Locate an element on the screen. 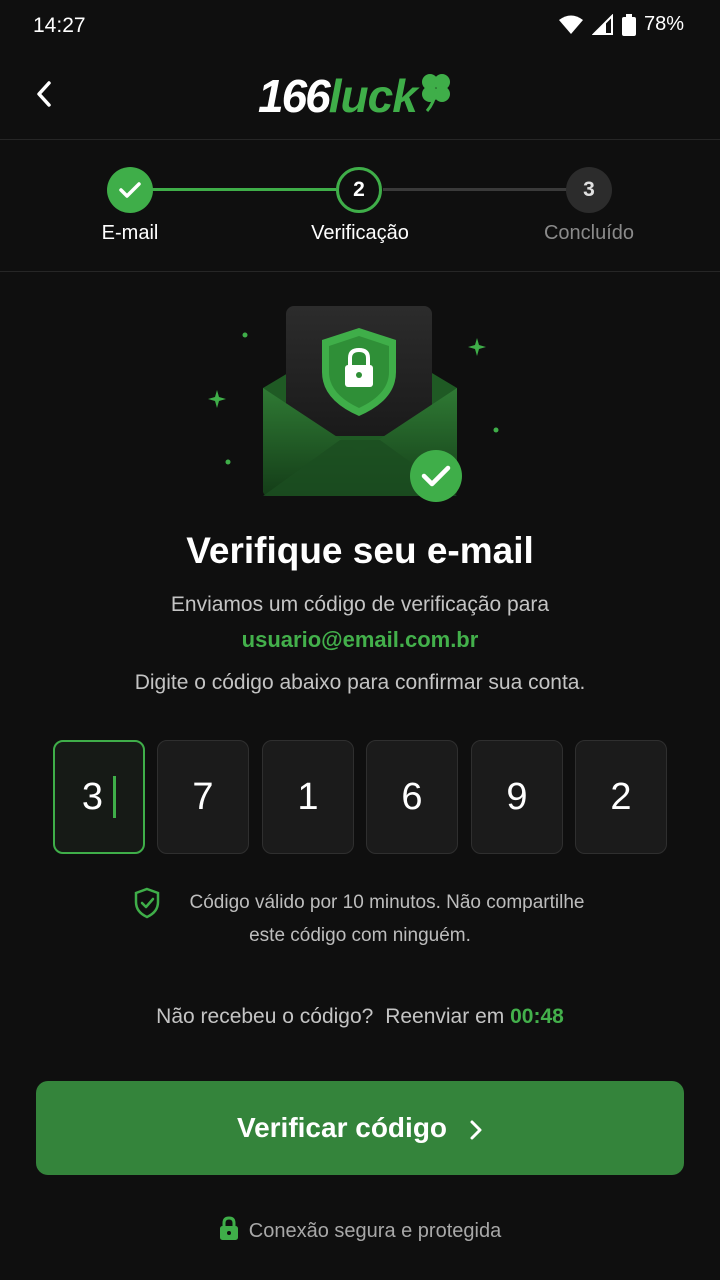 This screenshot has width=720, height=1280. code-digit-2: 7 is located at coordinates (203, 797).